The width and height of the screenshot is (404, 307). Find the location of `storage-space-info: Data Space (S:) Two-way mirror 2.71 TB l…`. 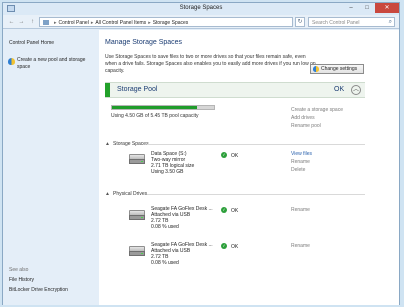

storage-space-info: Data Space (S:) Two-way mirror 2.71 TB l… is located at coordinates (172, 163).